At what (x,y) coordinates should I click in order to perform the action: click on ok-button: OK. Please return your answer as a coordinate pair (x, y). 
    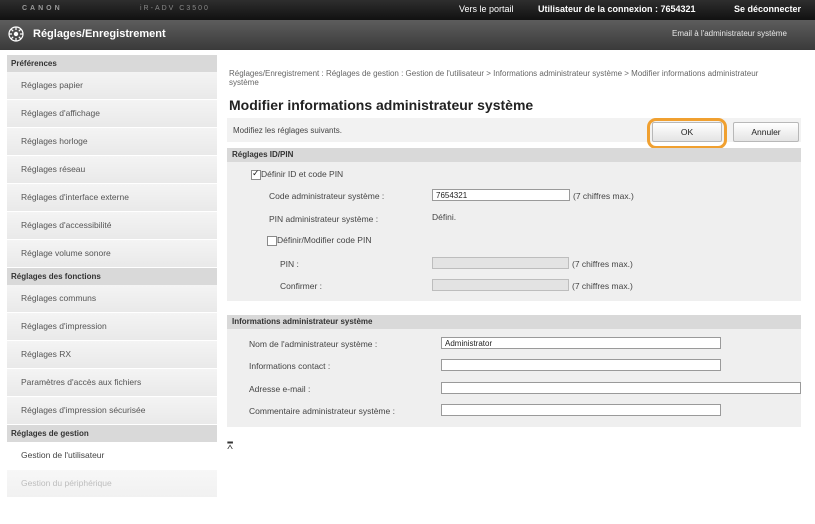
    Looking at the image, I should click on (687, 132).